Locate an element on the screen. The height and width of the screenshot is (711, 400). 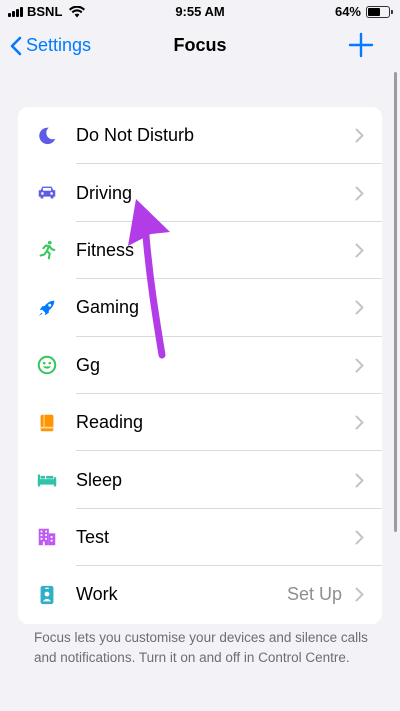
page-title: Focus is located at coordinates (200, 45).